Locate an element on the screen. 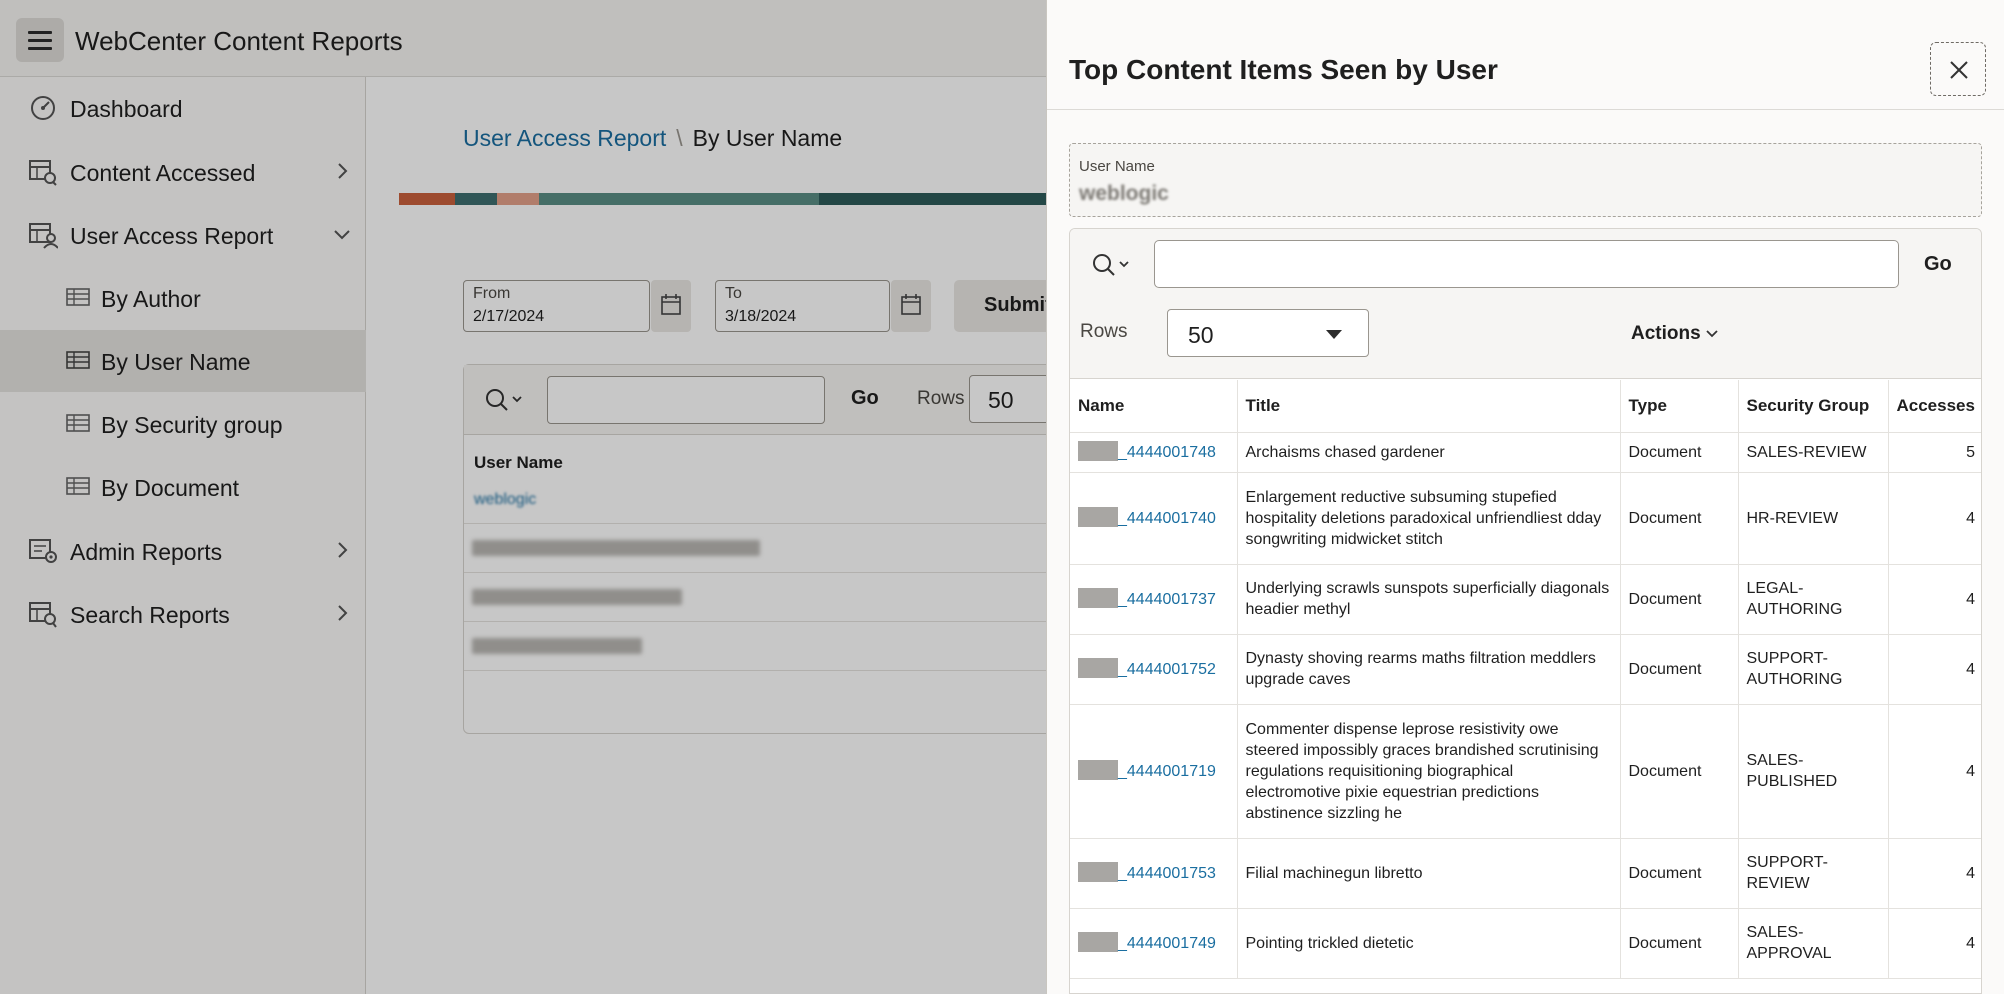 This screenshot has height=994, width=2004. name-cell: _4444001719 is located at coordinates (1154, 771).